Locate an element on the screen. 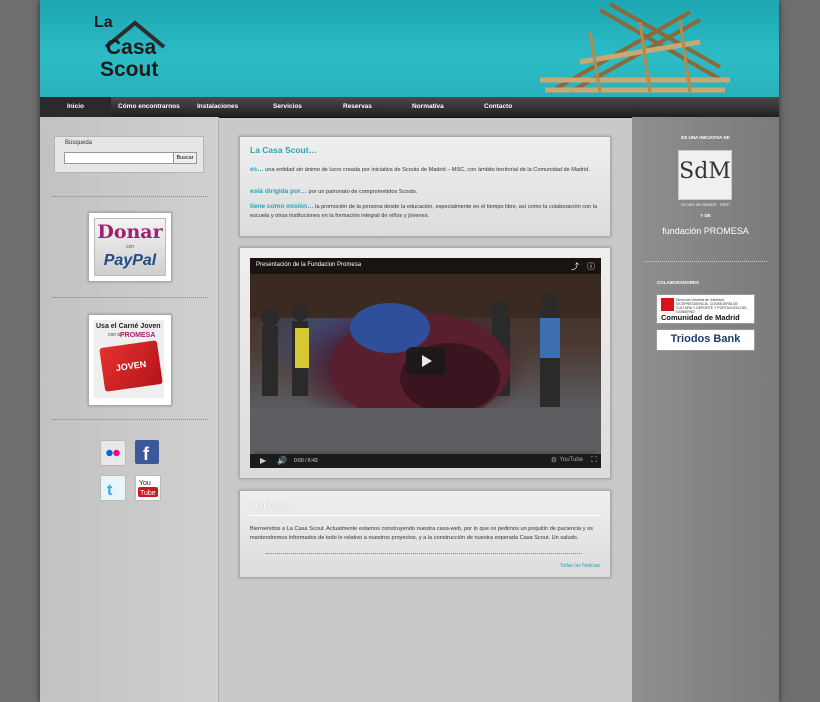  carne-joven-graphic: Usa el Carné Joven con la PROMESA JOVEN is located at coordinates (129, 359).